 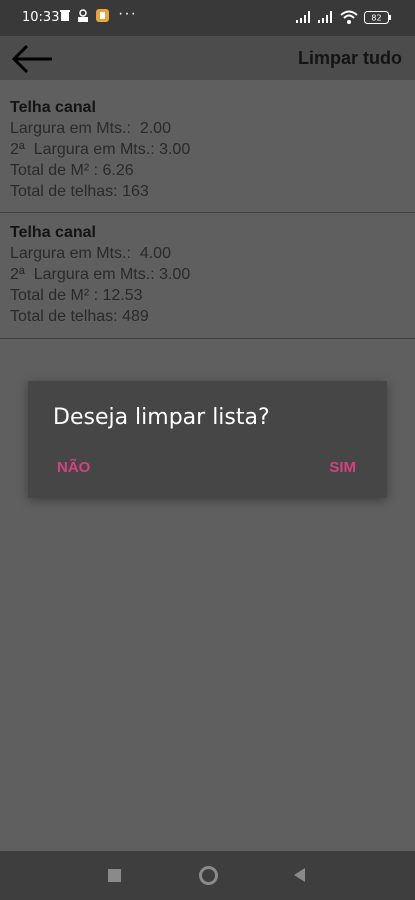 What do you see at coordinates (73, 467) in the screenshot?
I see `no-button: NÃO` at bounding box center [73, 467].